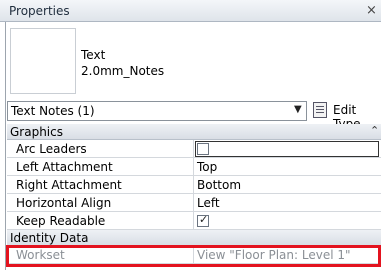 The width and height of the screenshot is (381, 270). Describe the element at coordinates (190, 11) in the screenshot. I see `properties-titlebar: Properties ×` at that location.